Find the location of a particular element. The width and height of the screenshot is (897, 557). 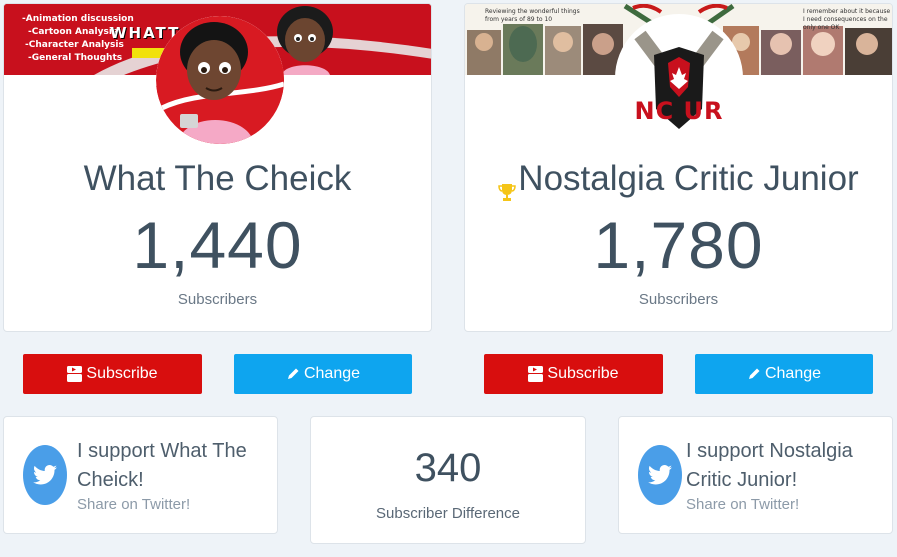

left-change-button: Change is located at coordinates (323, 374).